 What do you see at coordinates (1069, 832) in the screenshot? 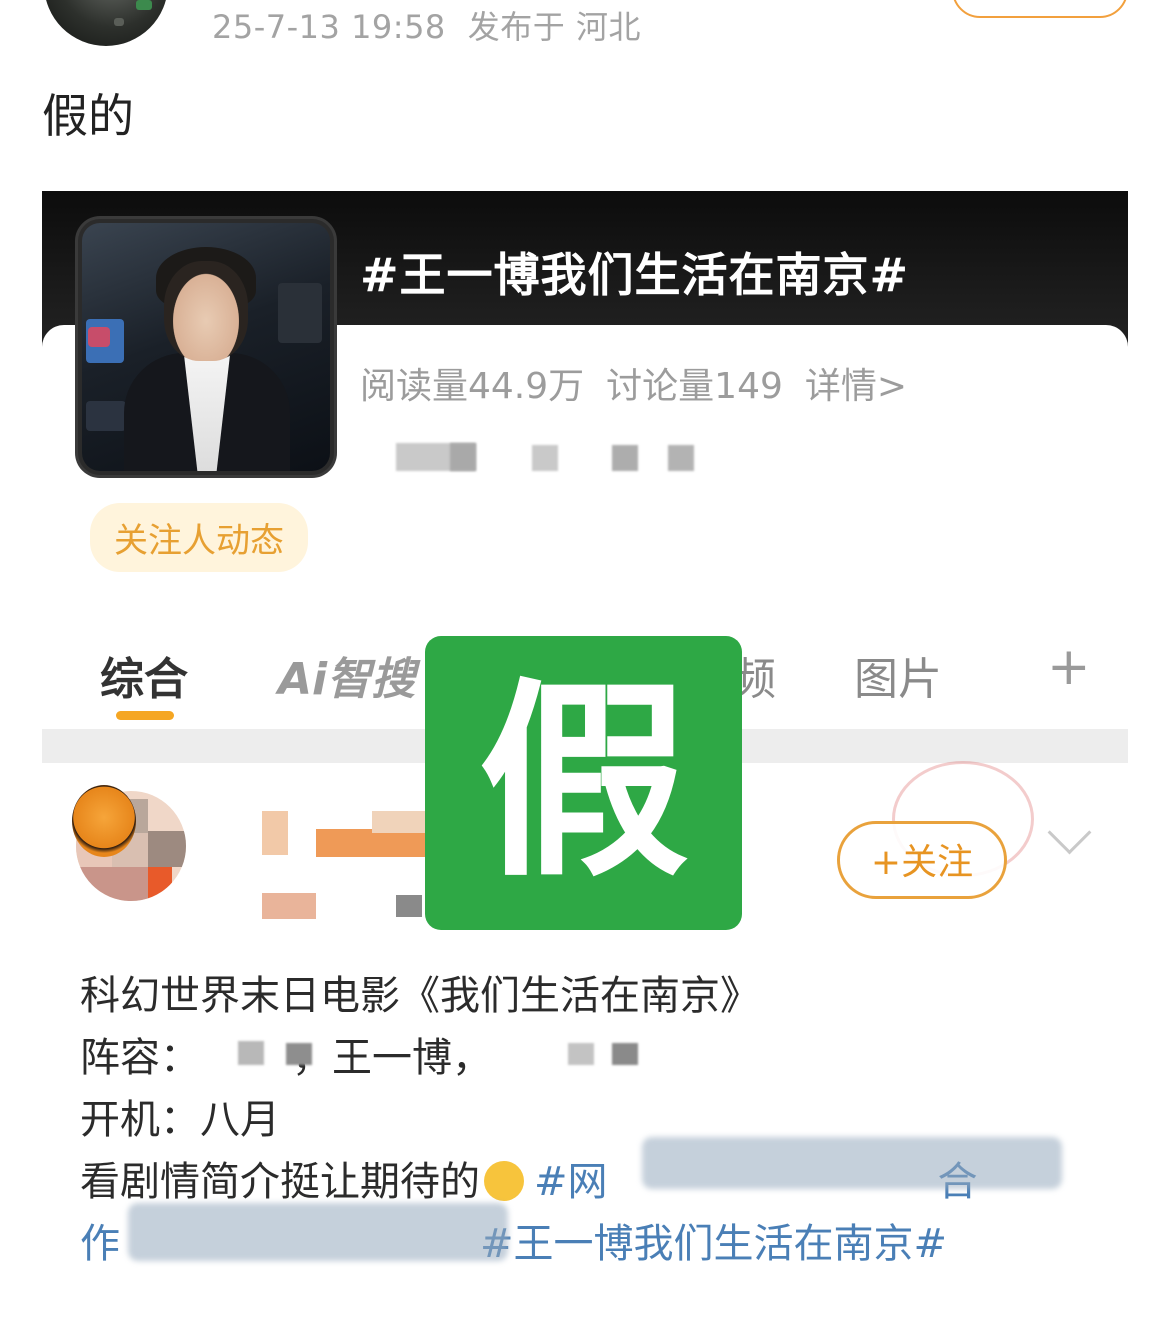
I see `chevron-down-icon` at bounding box center [1069, 832].